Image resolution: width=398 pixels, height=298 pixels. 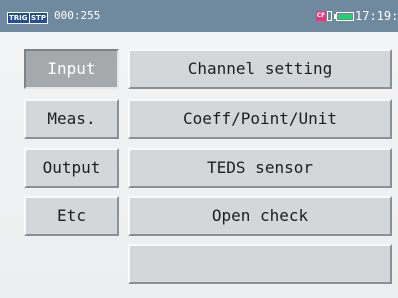 I want to click on teds-sensor-button: TEDS sensor, so click(x=260, y=168).